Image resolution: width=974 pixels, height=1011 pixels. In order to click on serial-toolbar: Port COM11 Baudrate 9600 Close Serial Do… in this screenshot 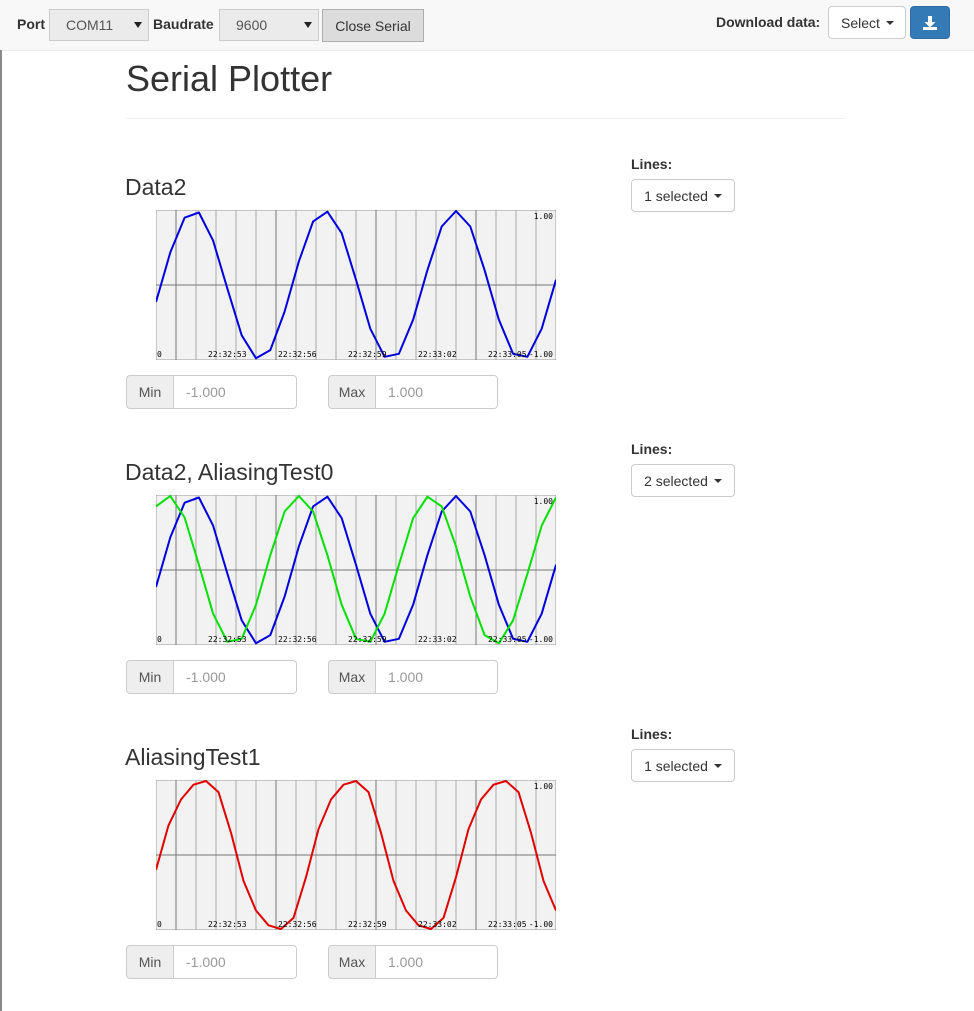, I will do `click(487, 25)`.